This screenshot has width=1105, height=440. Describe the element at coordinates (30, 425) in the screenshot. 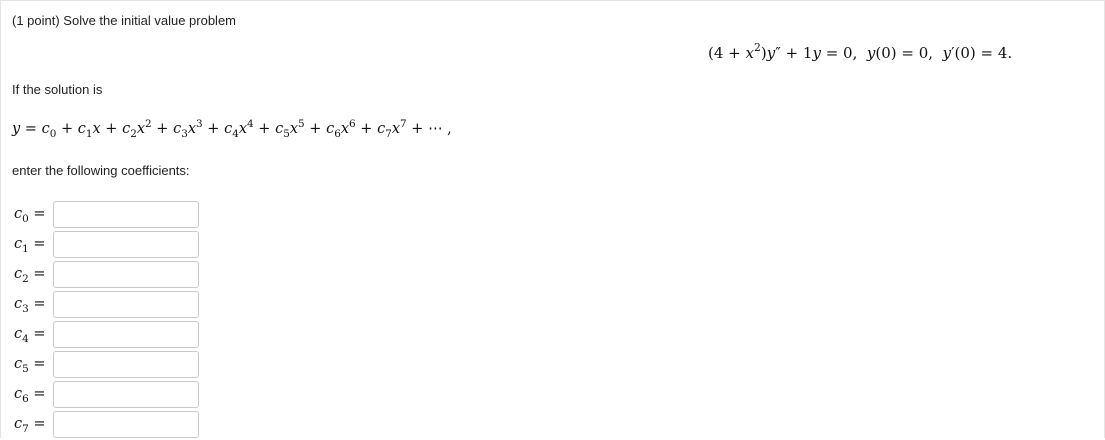

I see `coefficient-label: c7 =` at that location.